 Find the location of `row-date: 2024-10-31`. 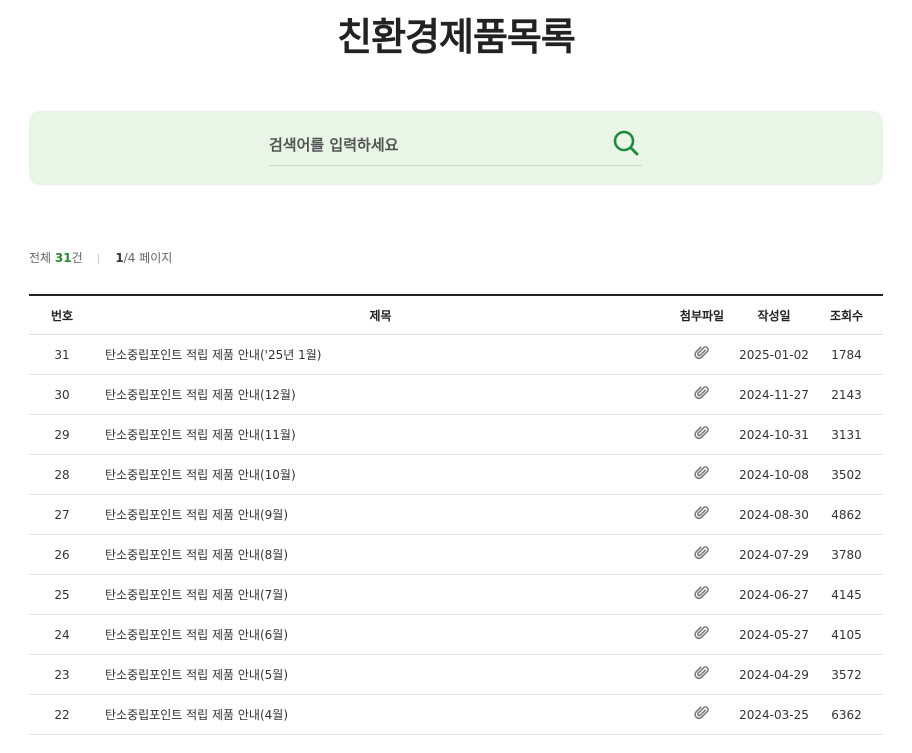

row-date: 2024-10-31 is located at coordinates (774, 434).